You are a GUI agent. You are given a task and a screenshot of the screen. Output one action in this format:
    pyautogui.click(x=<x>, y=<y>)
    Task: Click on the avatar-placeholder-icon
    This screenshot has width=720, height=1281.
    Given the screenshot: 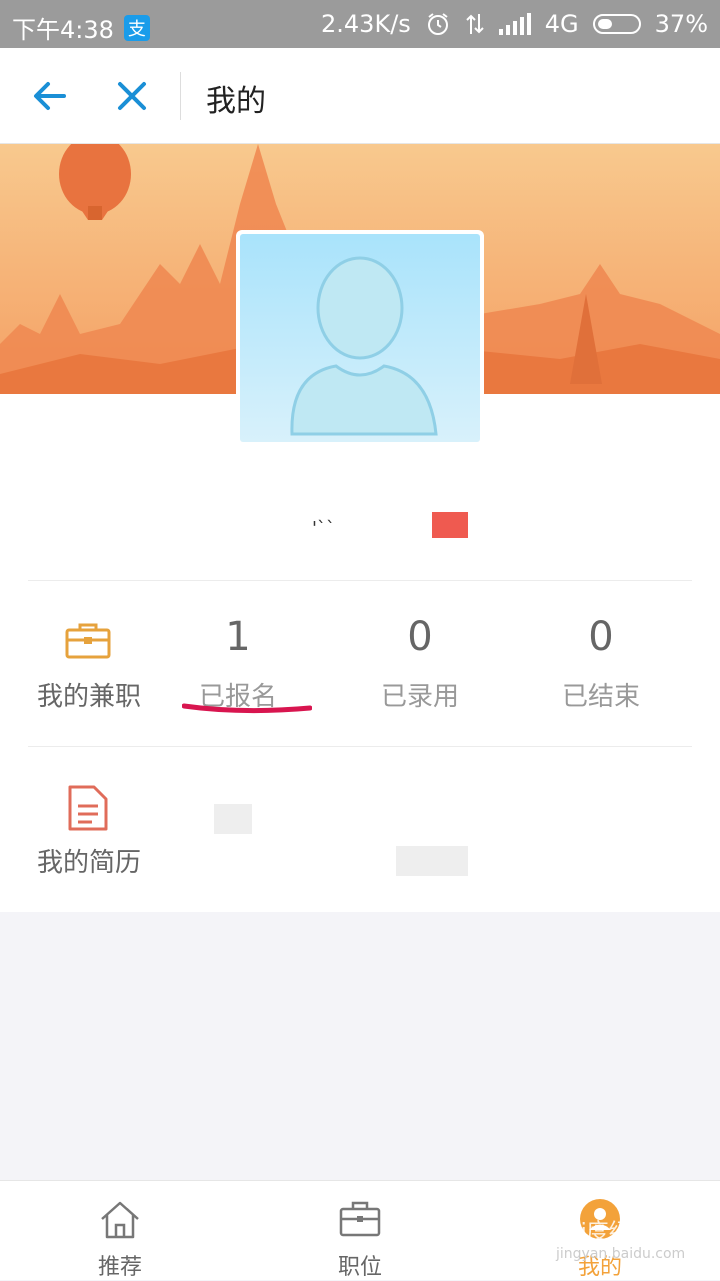 What is the action you would take?
    pyautogui.click(x=360, y=338)
    